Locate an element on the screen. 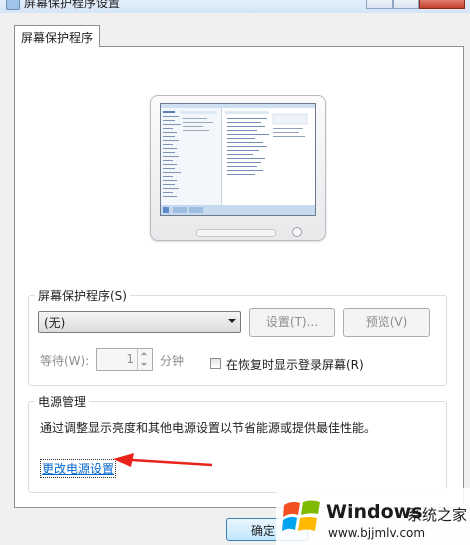 The image size is (470, 545). desktop-thumbnail is located at coordinates (238, 159).